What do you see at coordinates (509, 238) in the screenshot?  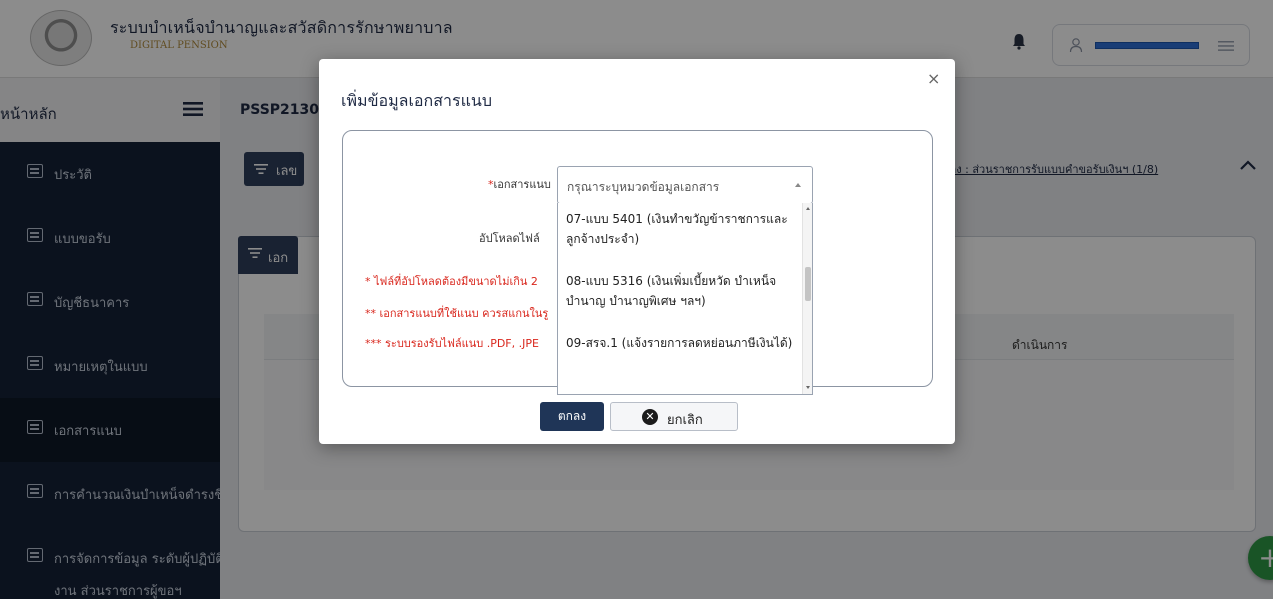 I see `upload-file-label: อัปโหลดไฟล์` at bounding box center [509, 238].